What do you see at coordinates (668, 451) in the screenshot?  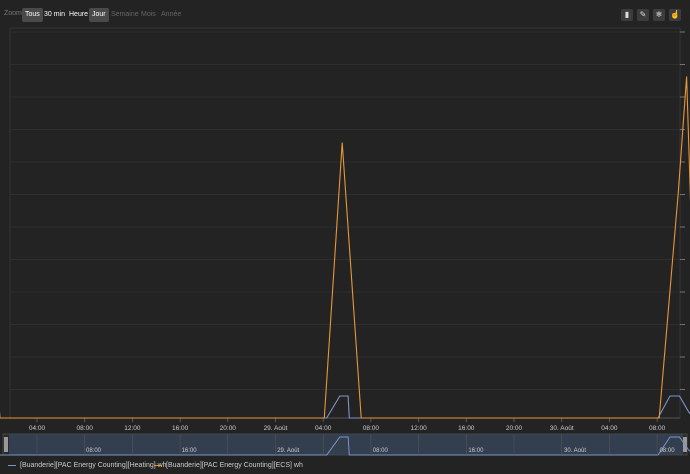 I see `navigator-label-6: 08:00` at bounding box center [668, 451].